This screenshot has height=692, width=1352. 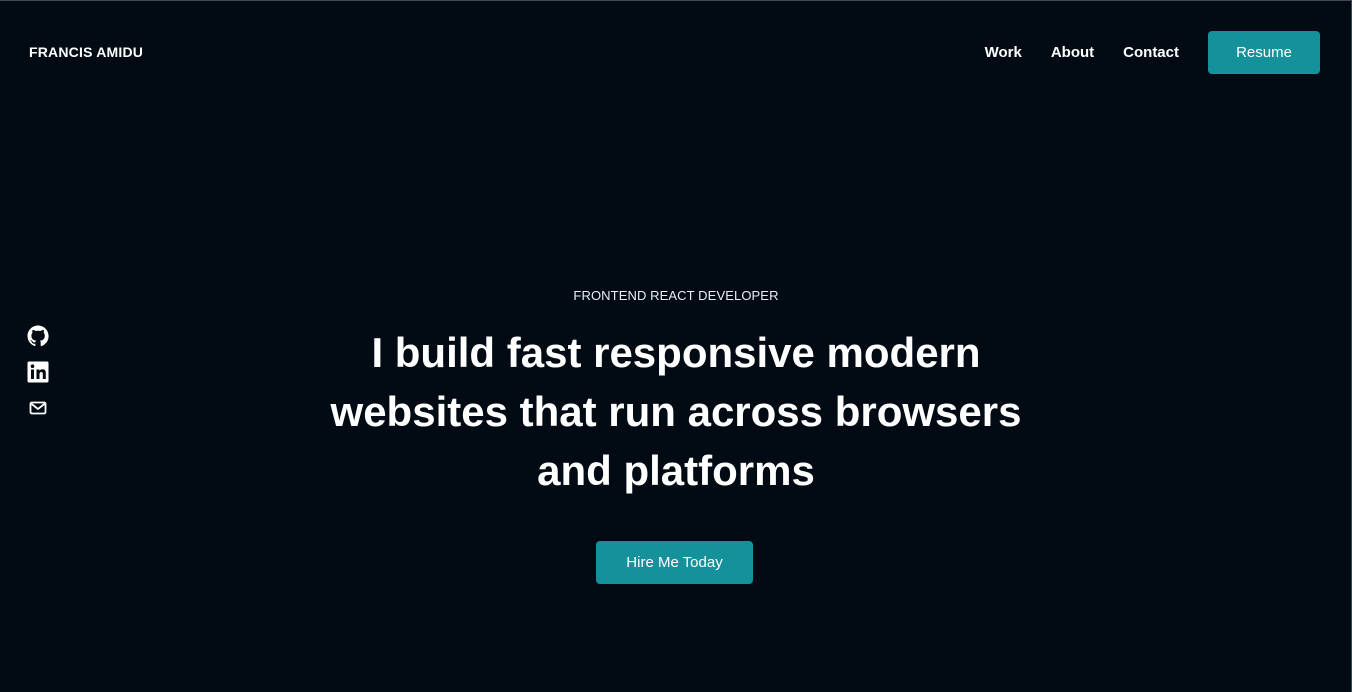 I want to click on mail-link, so click(x=38, y=408).